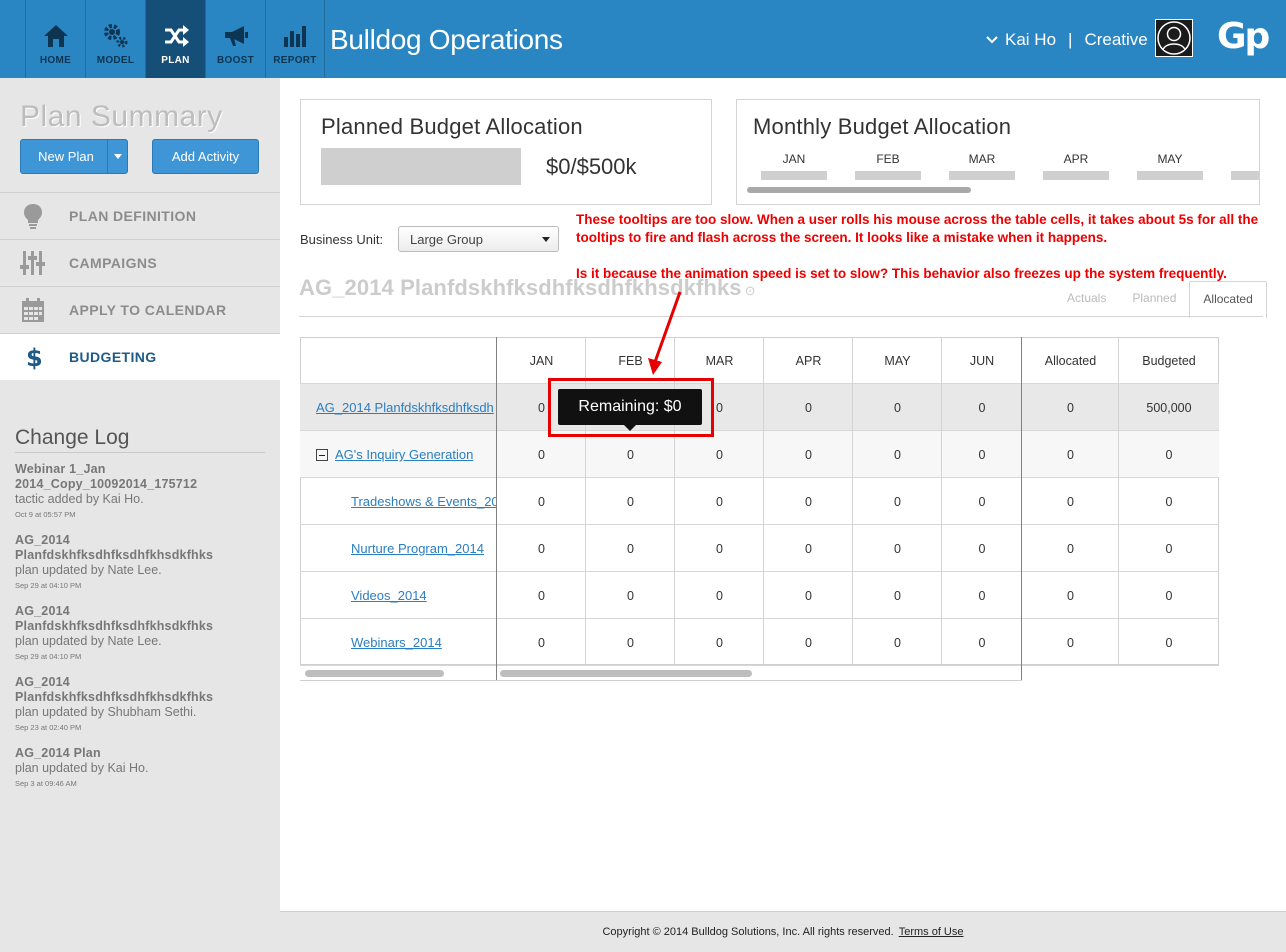 The image size is (1286, 952). I want to click on sidebar-item-plan-definition: PLAN DEFINITION, so click(140, 215).